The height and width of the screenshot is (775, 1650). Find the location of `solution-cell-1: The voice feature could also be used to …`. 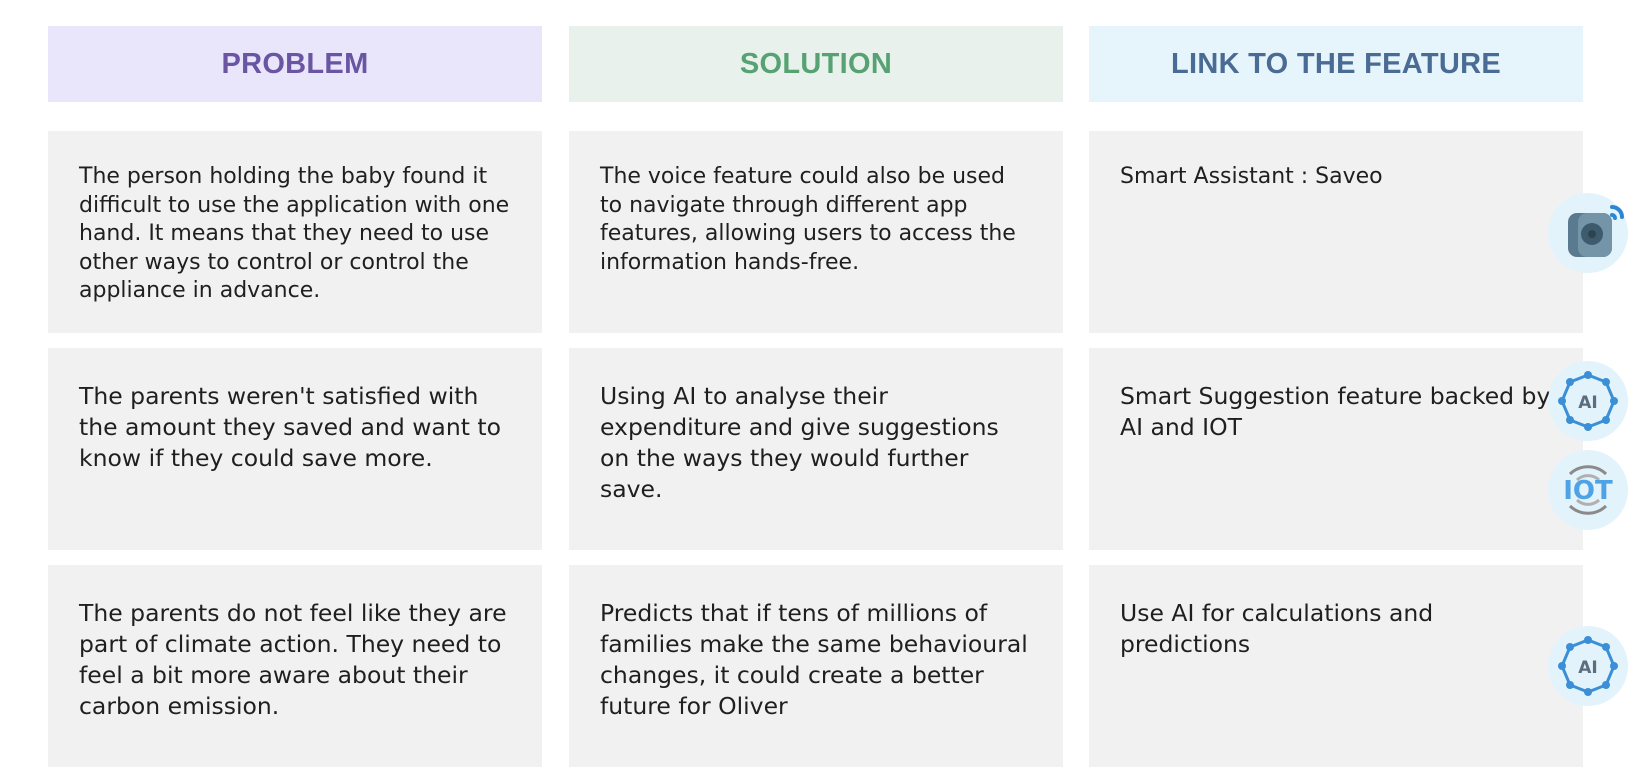

solution-cell-1: The voice feature could also be used to … is located at coordinates (816, 232).